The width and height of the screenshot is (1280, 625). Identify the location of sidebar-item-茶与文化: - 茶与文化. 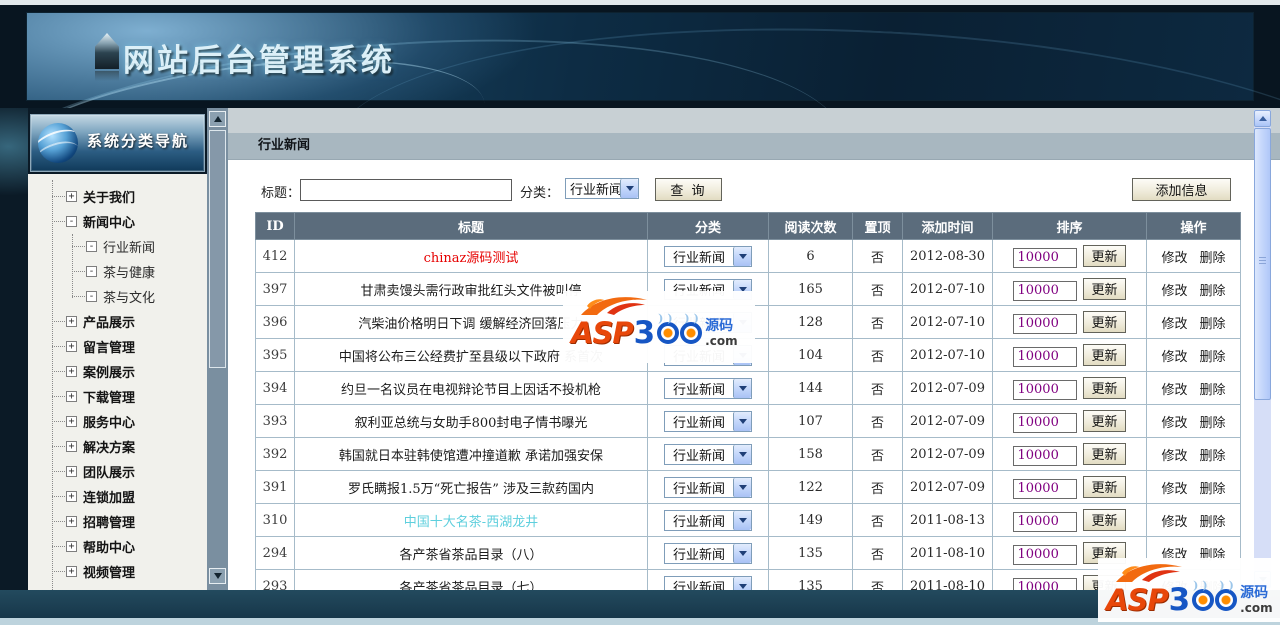
(117, 296).